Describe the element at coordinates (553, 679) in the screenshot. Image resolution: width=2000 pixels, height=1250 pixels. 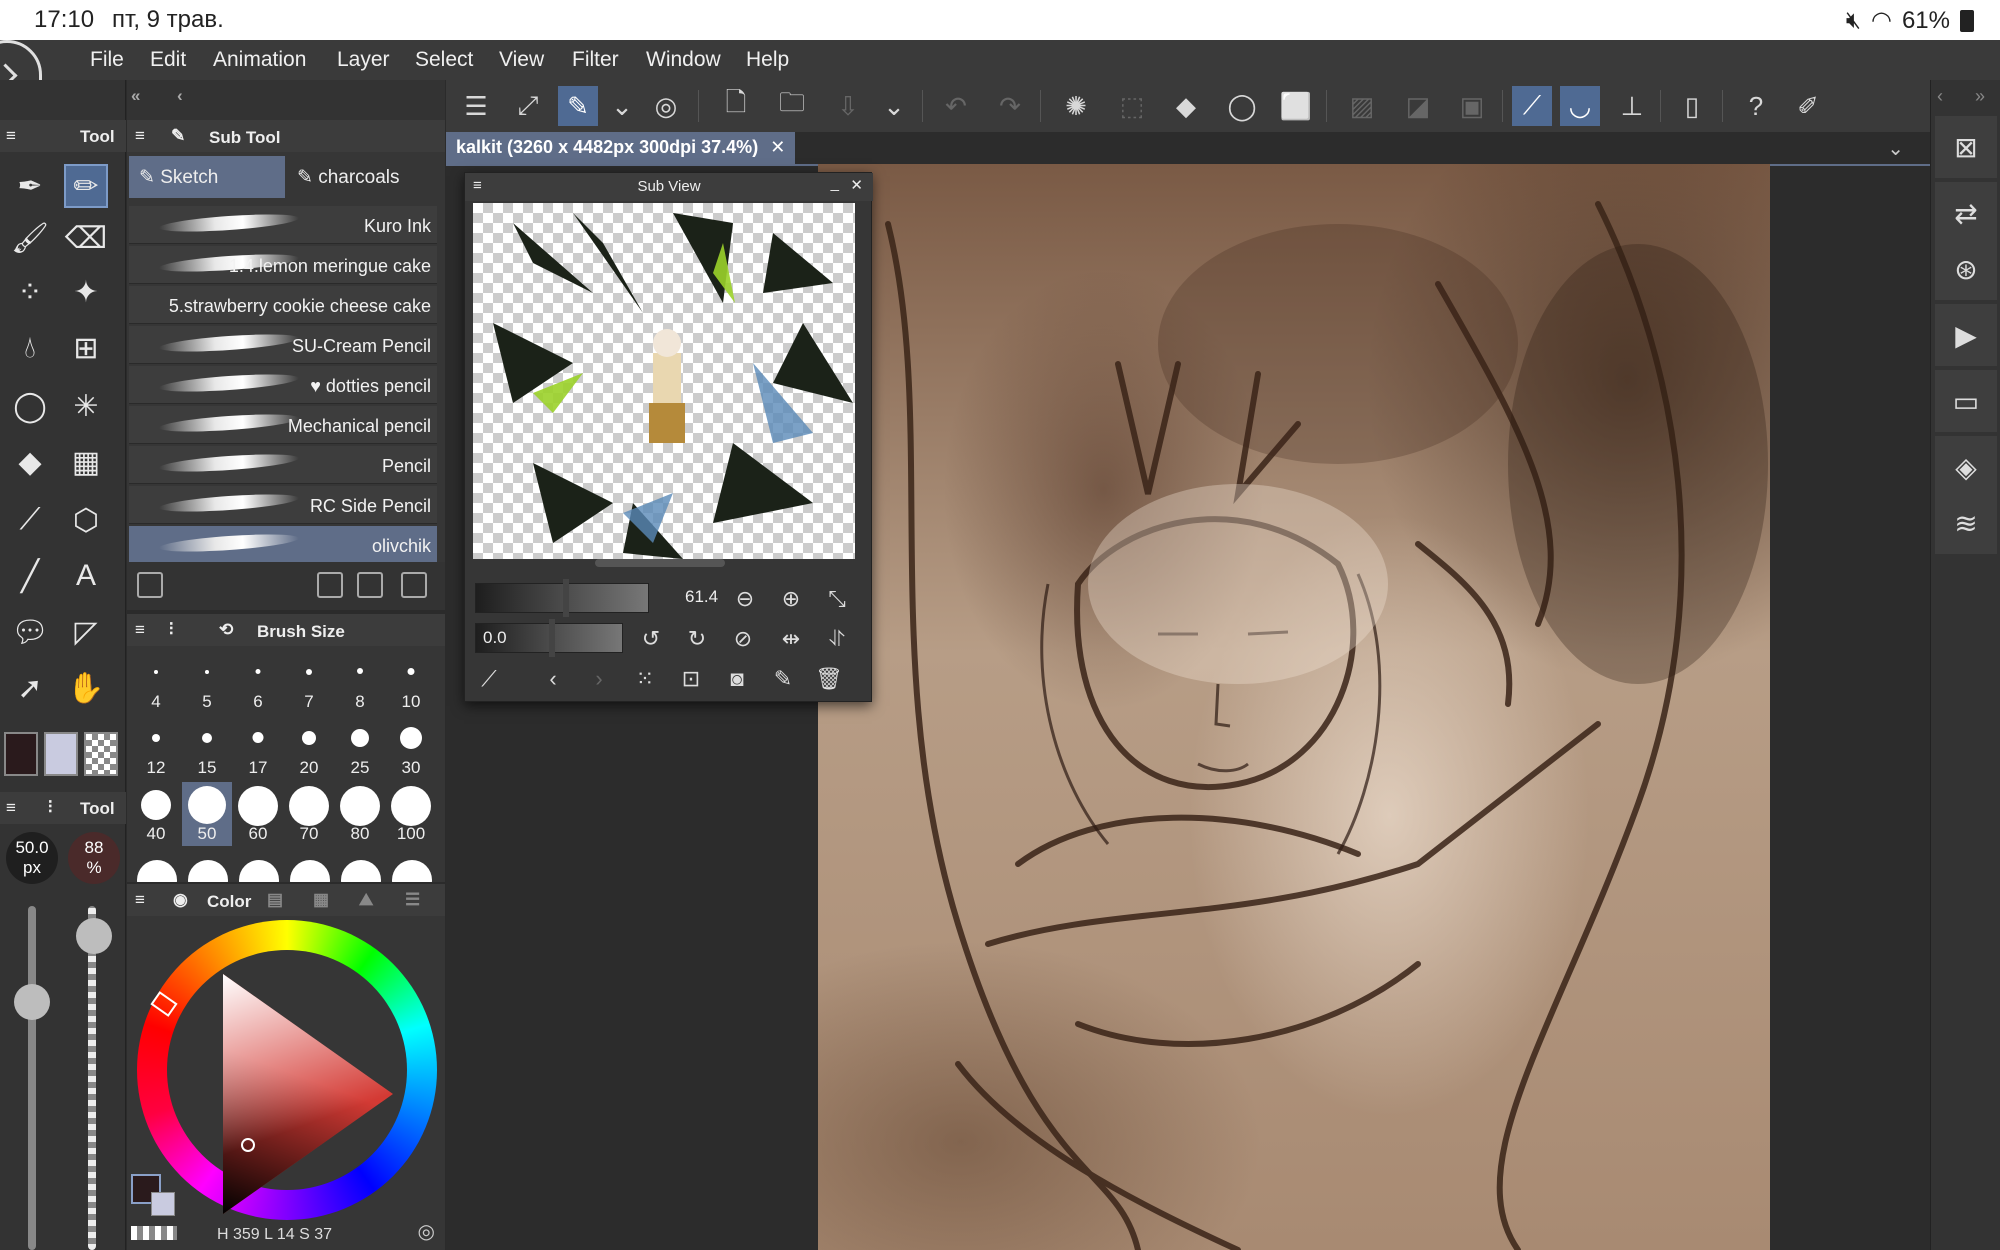
I see `previous-image-icon: ‹` at that location.